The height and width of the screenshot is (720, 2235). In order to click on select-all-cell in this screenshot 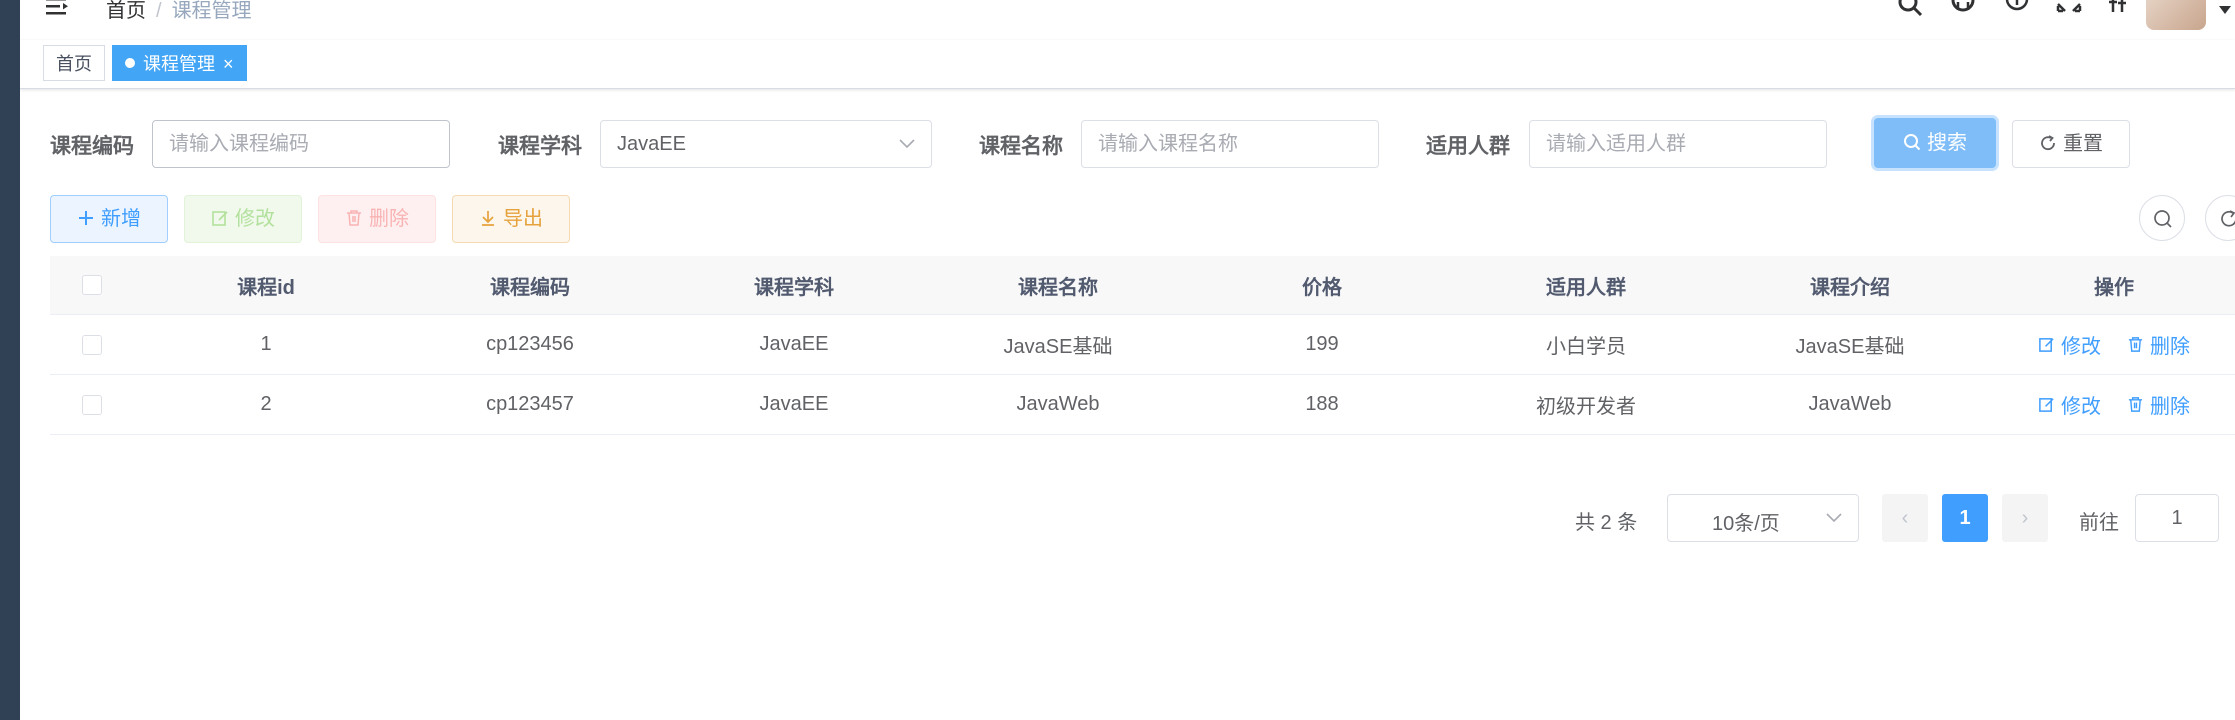, I will do `click(92, 285)`.